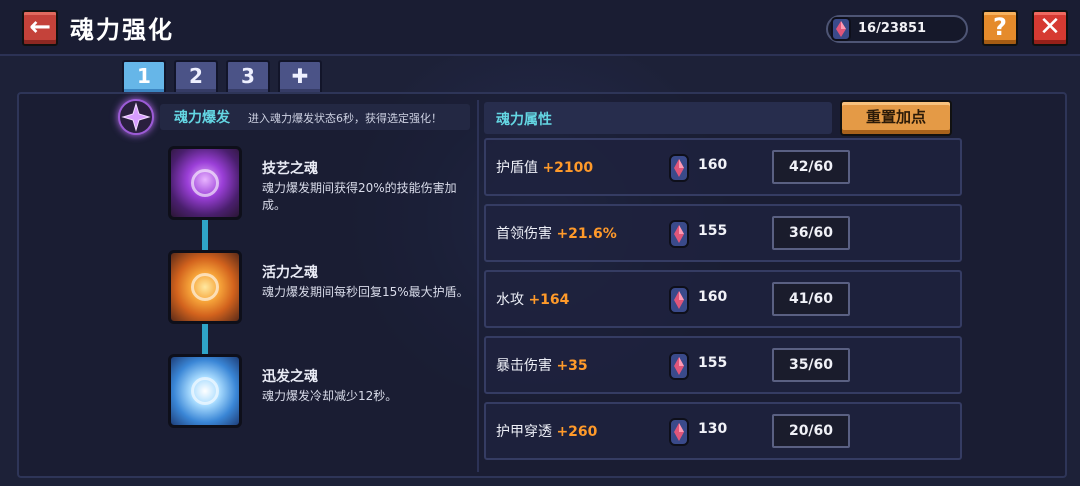 The height and width of the screenshot is (486, 1080). I want to click on soul-description: 魂力爆发期间每秒回复15%最大护盾。, so click(365, 292).